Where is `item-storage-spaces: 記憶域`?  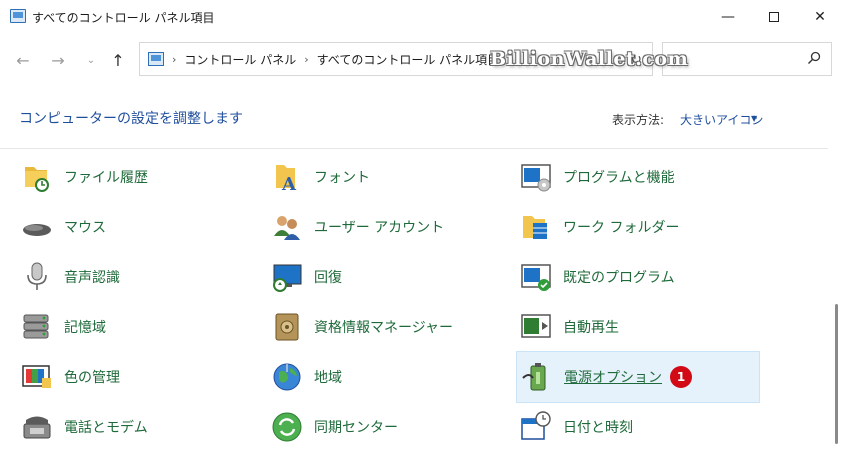
item-storage-spaces: 記憶域 is located at coordinates (63, 327).